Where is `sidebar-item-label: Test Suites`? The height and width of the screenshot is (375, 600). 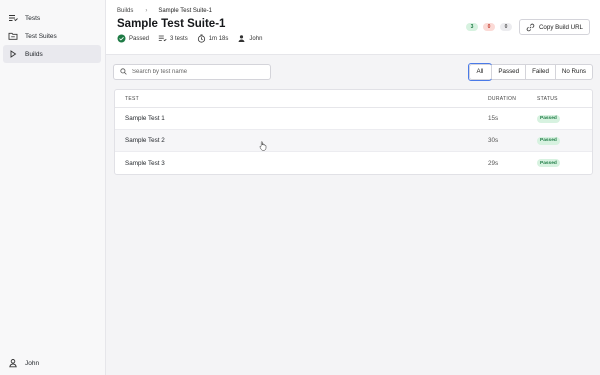
sidebar-item-label: Test Suites is located at coordinates (41, 36).